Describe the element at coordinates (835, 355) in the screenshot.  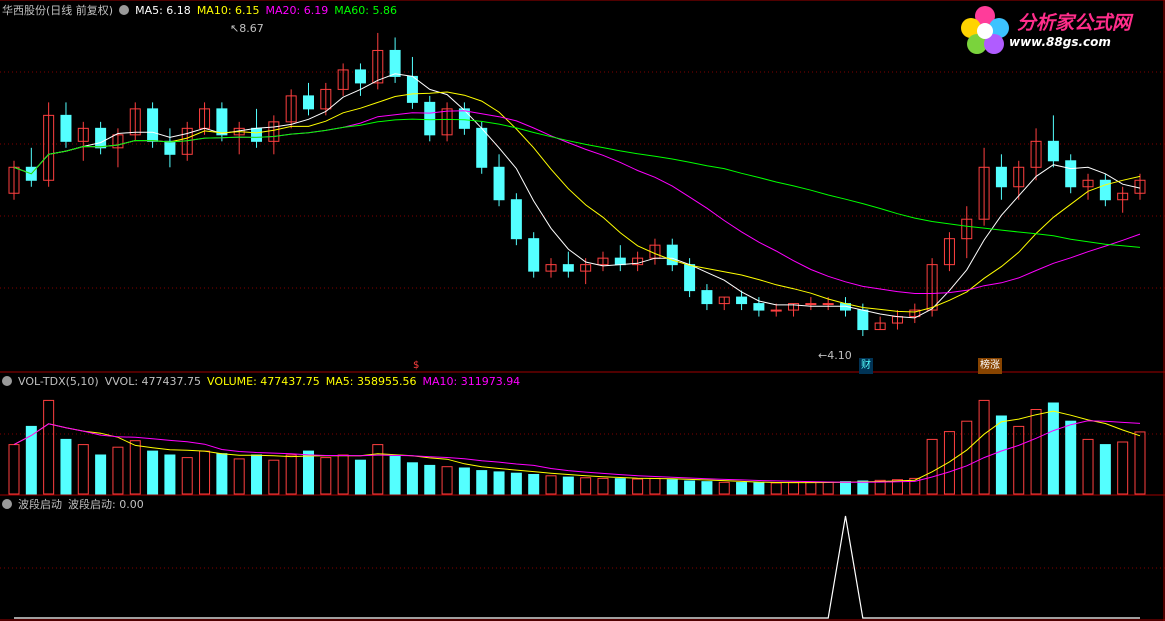
I see `low-price-marker: ←4.10` at that location.